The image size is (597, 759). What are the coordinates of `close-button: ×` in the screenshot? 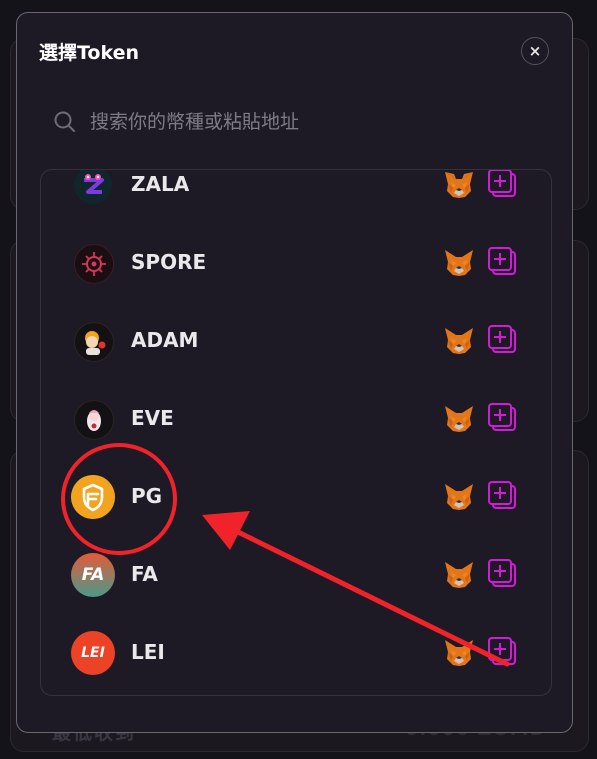 It's located at (535, 51).